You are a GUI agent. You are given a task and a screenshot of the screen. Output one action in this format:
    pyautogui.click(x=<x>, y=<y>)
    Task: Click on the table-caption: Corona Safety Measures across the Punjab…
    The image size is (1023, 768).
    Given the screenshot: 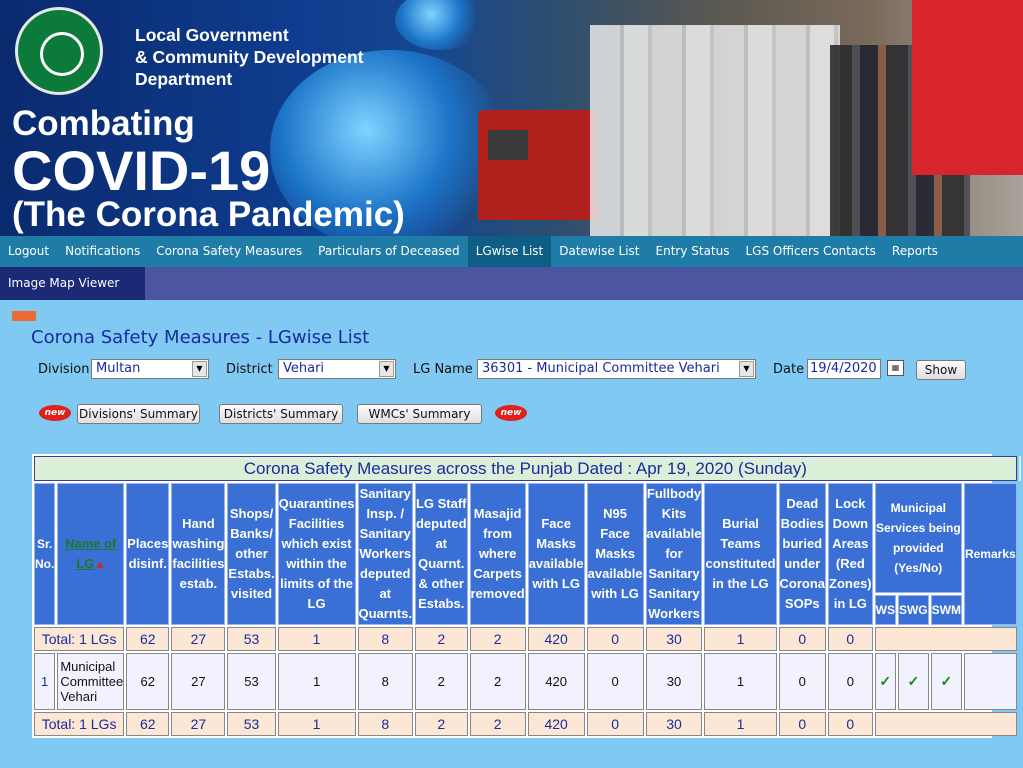 What is the action you would take?
    pyautogui.click(x=525, y=468)
    